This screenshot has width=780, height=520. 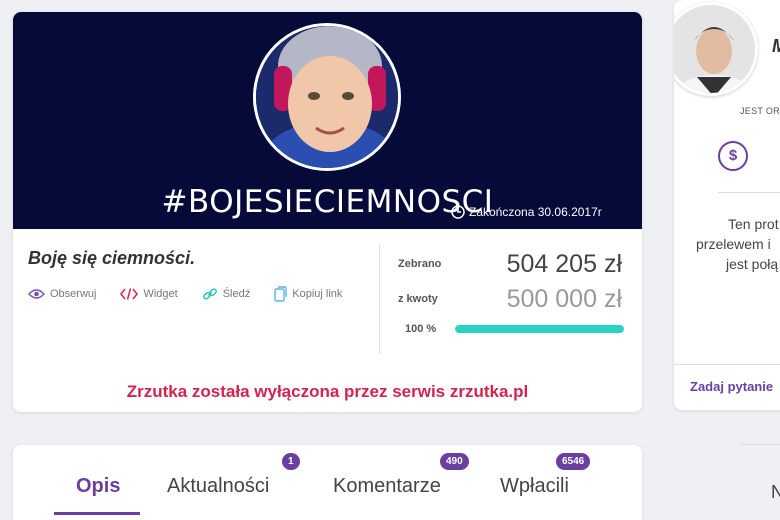 I want to click on link-icon, so click(x=209, y=294).